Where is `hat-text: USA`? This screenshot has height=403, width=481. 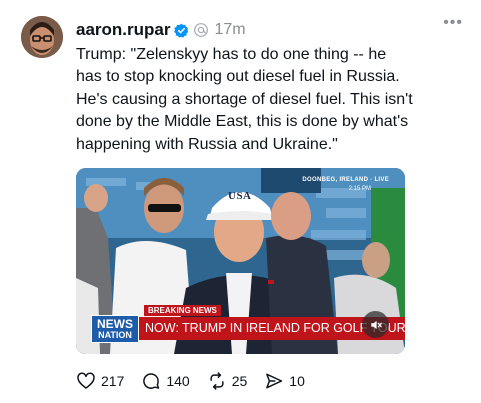 hat-text: USA is located at coordinates (240, 196).